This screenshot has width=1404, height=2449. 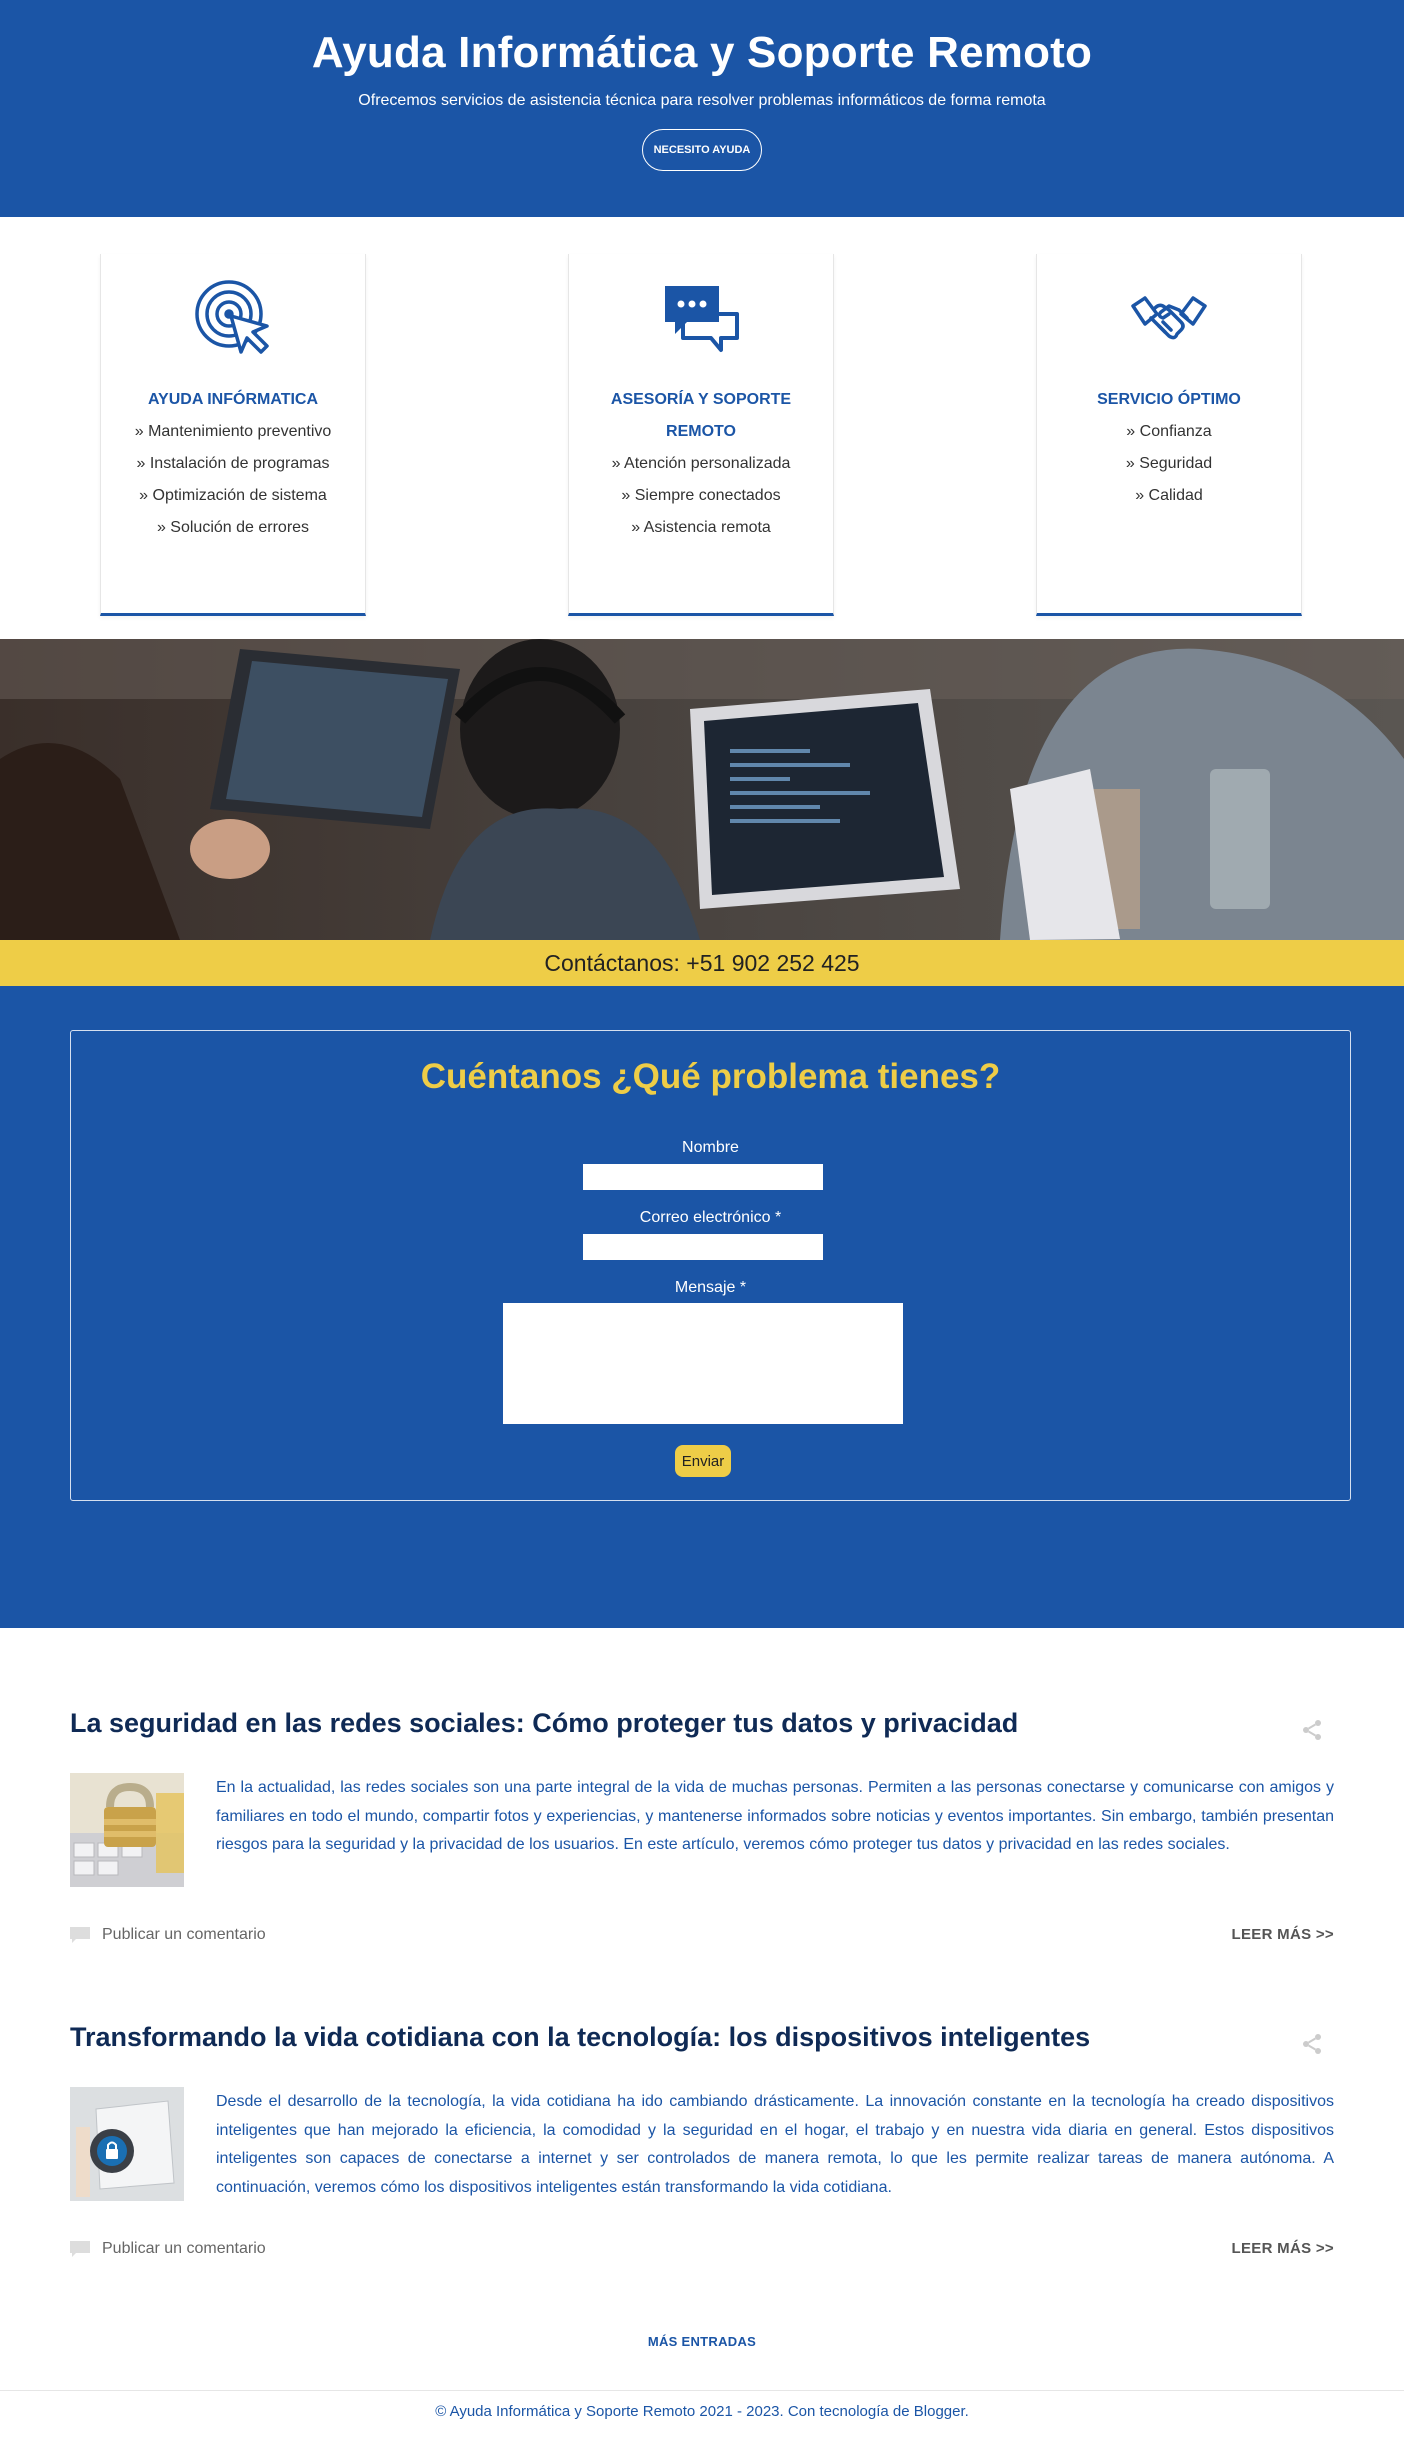 What do you see at coordinates (703, 1247) in the screenshot?
I see `email-input` at bounding box center [703, 1247].